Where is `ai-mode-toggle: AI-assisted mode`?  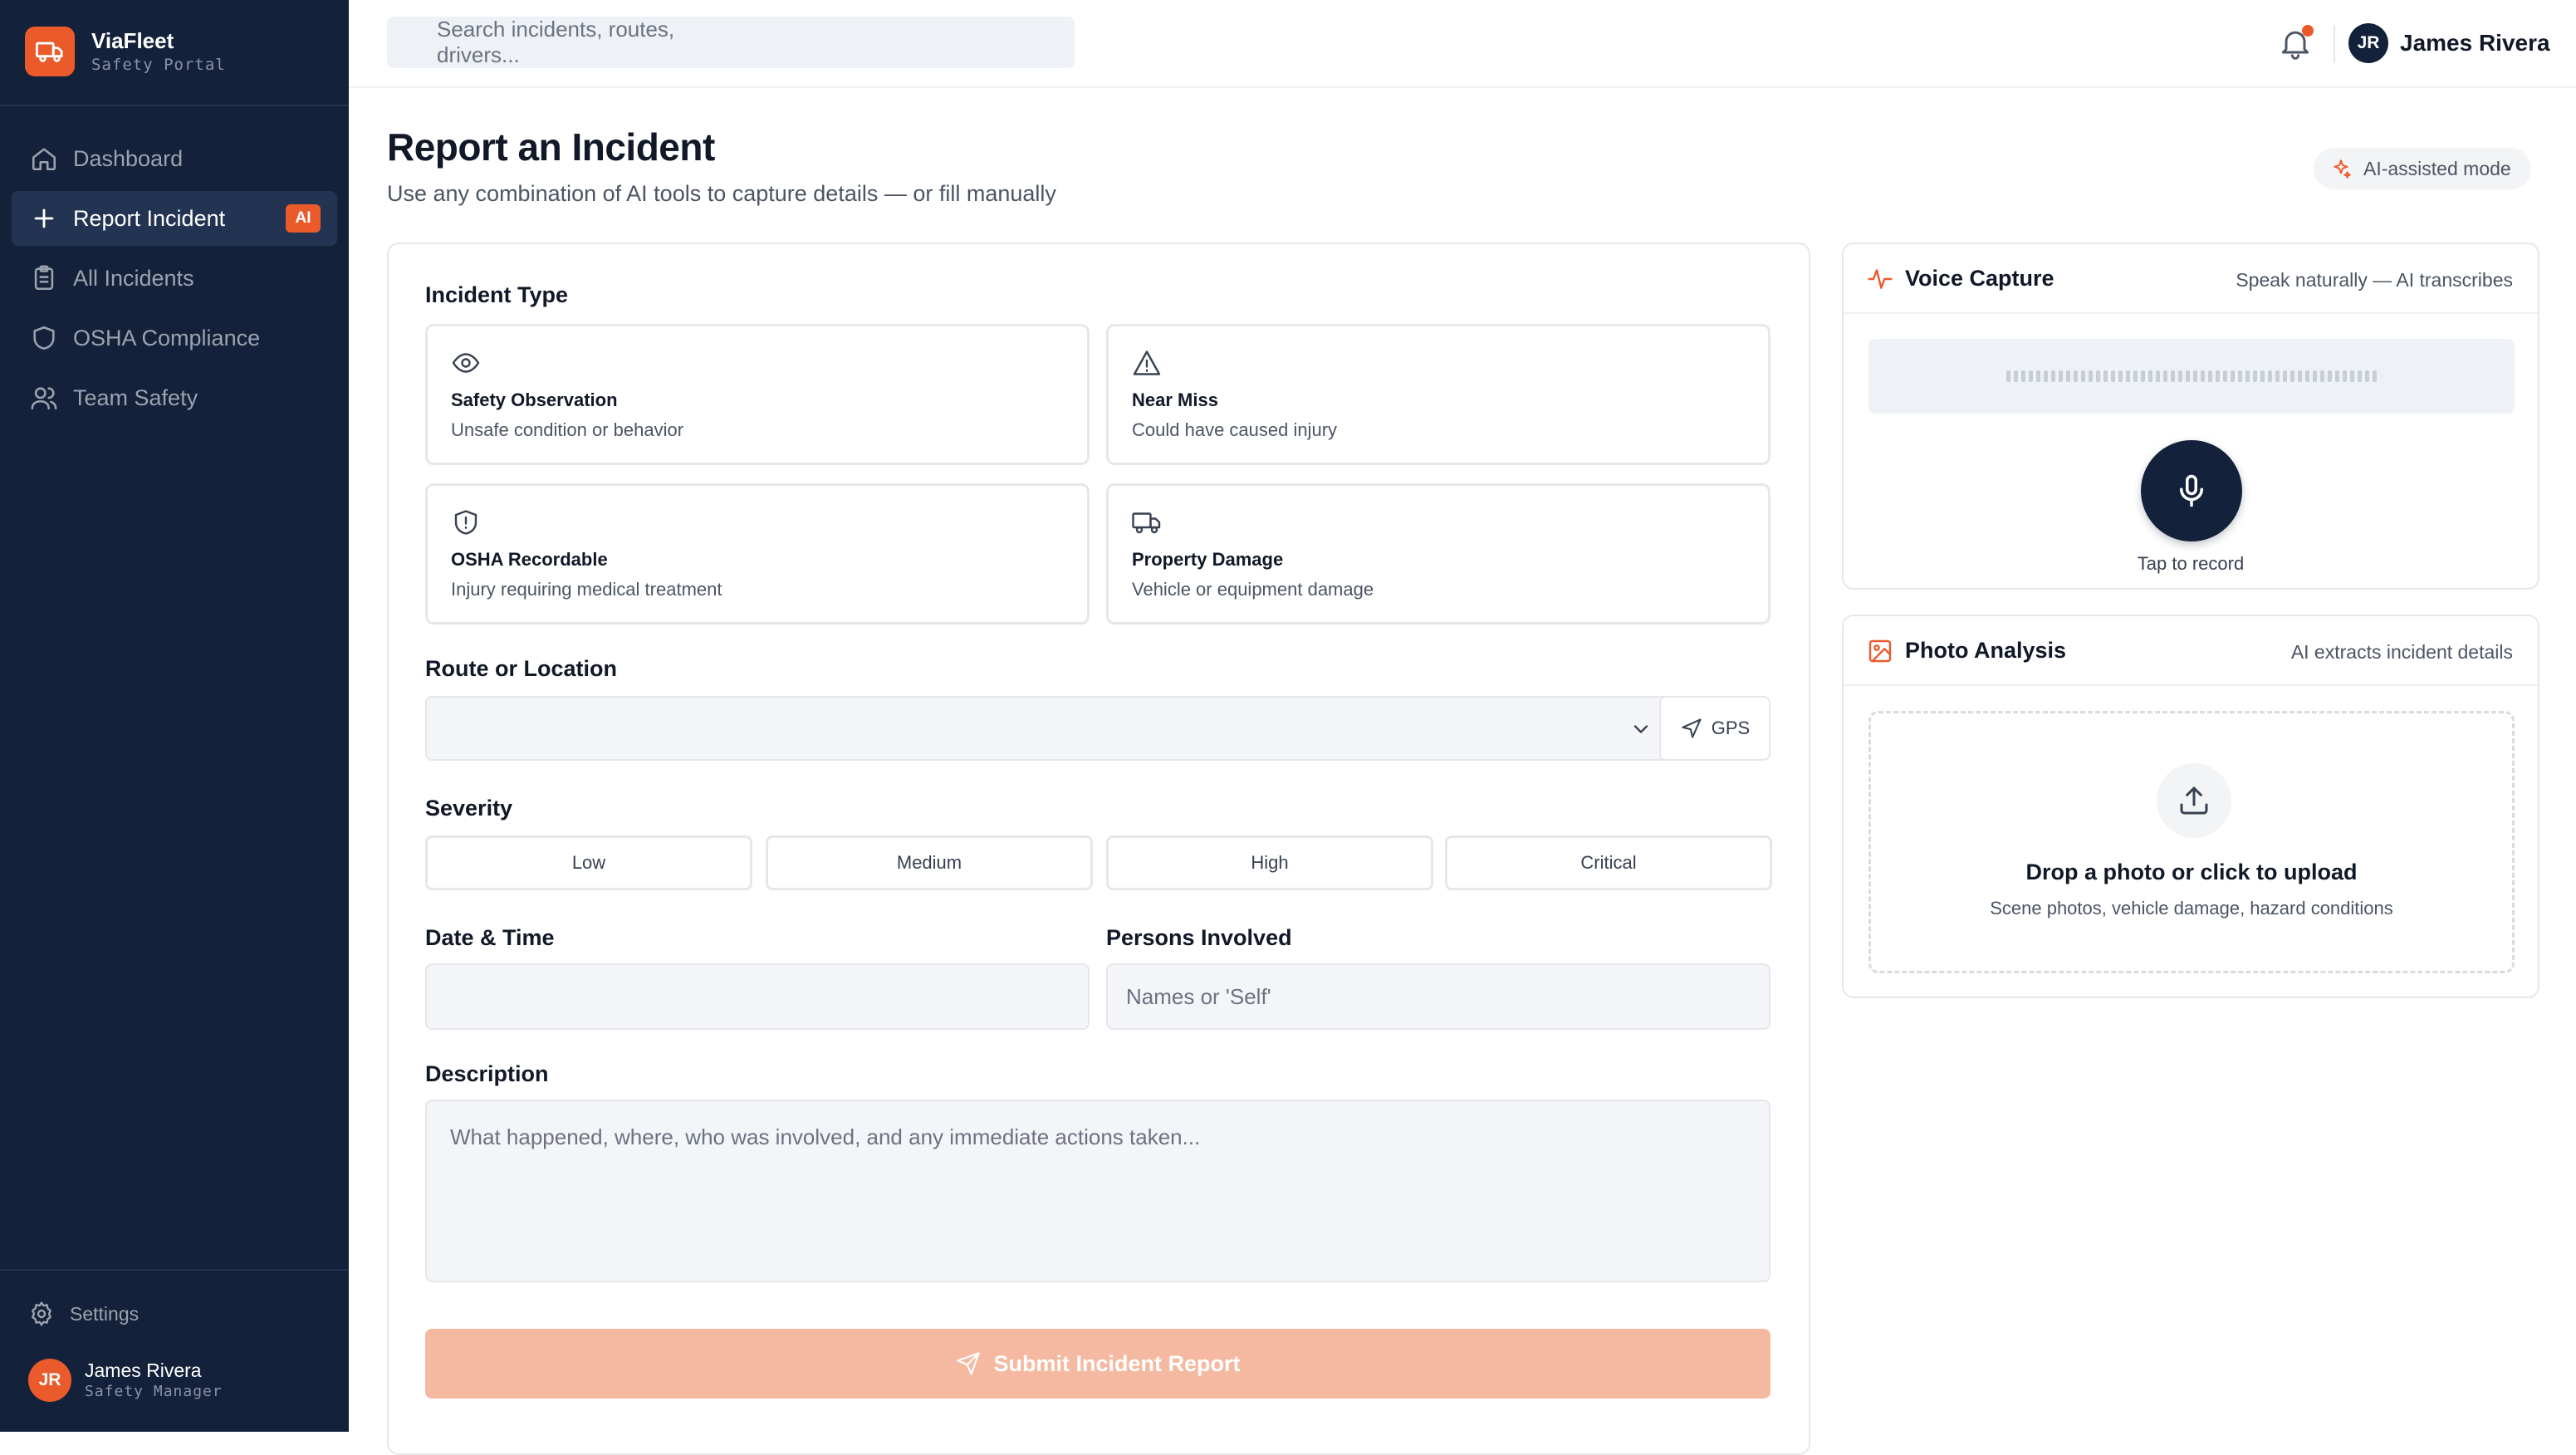 ai-mode-toggle: AI-assisted mode is located at coordinates (2422, 168).